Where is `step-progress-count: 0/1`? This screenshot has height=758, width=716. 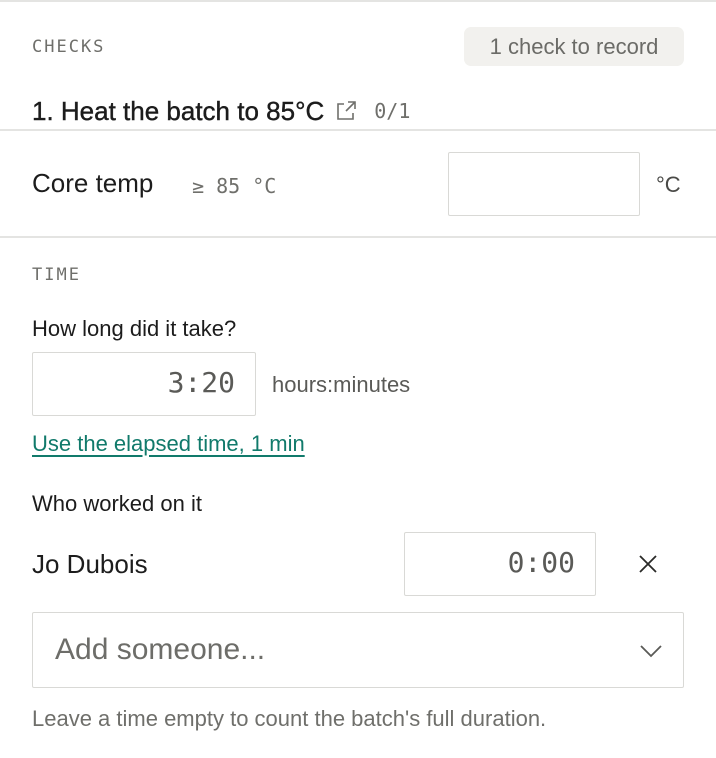 step-progress-count: 0/1 is located at coordinates (392, 111).